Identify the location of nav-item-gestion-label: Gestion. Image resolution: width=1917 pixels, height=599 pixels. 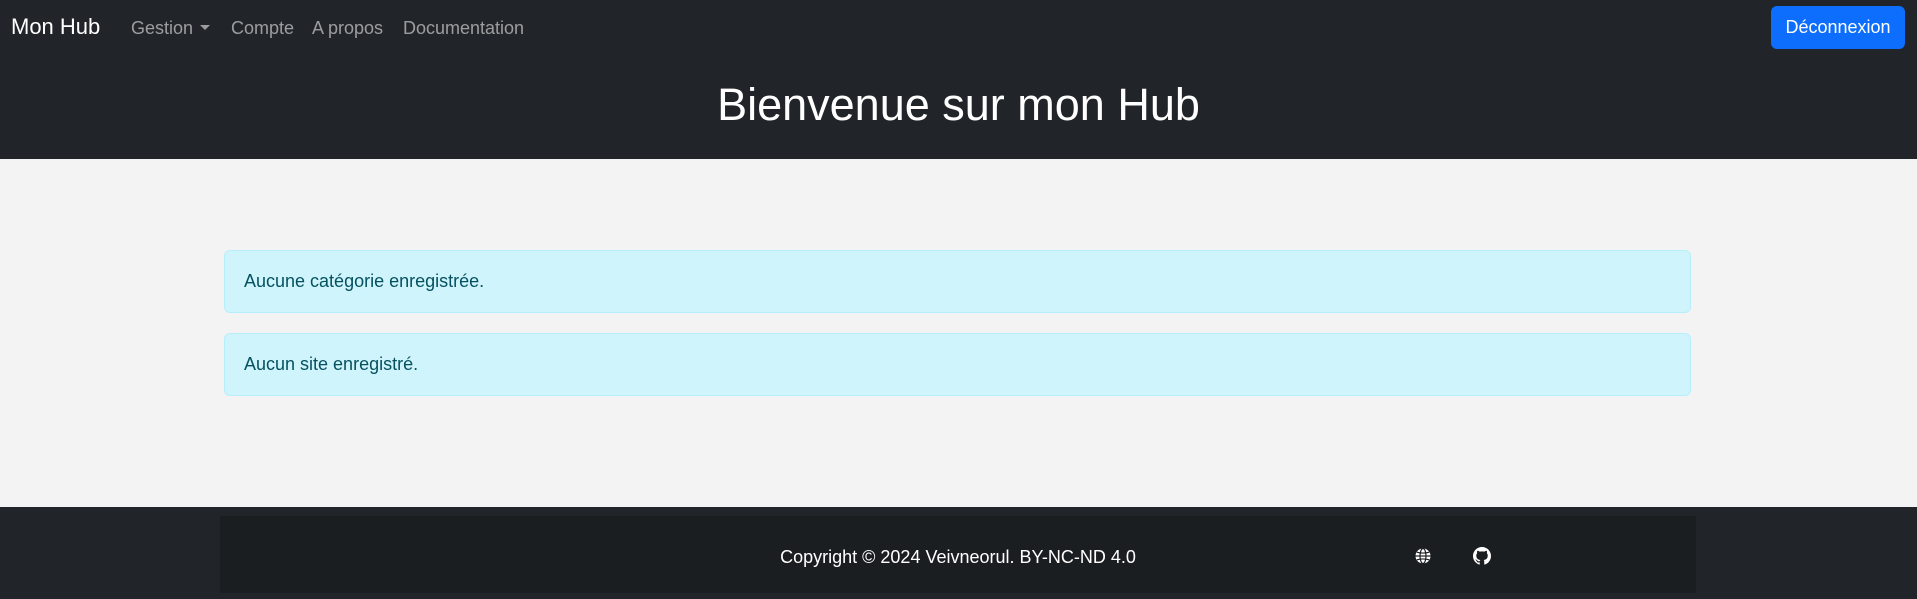
(162, 28).